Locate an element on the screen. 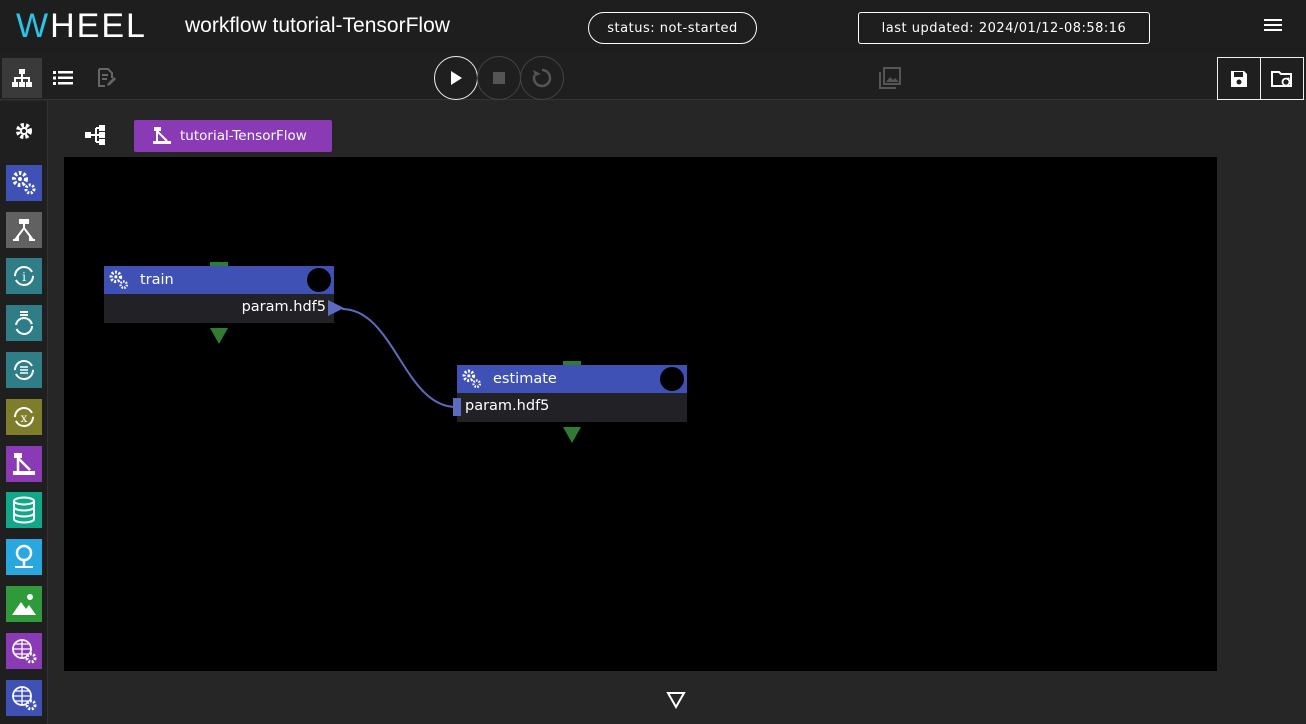 Image resolution: width=1306 pixels, height=724 pixels. palette-if-icon is located at coordinates (24, 230).